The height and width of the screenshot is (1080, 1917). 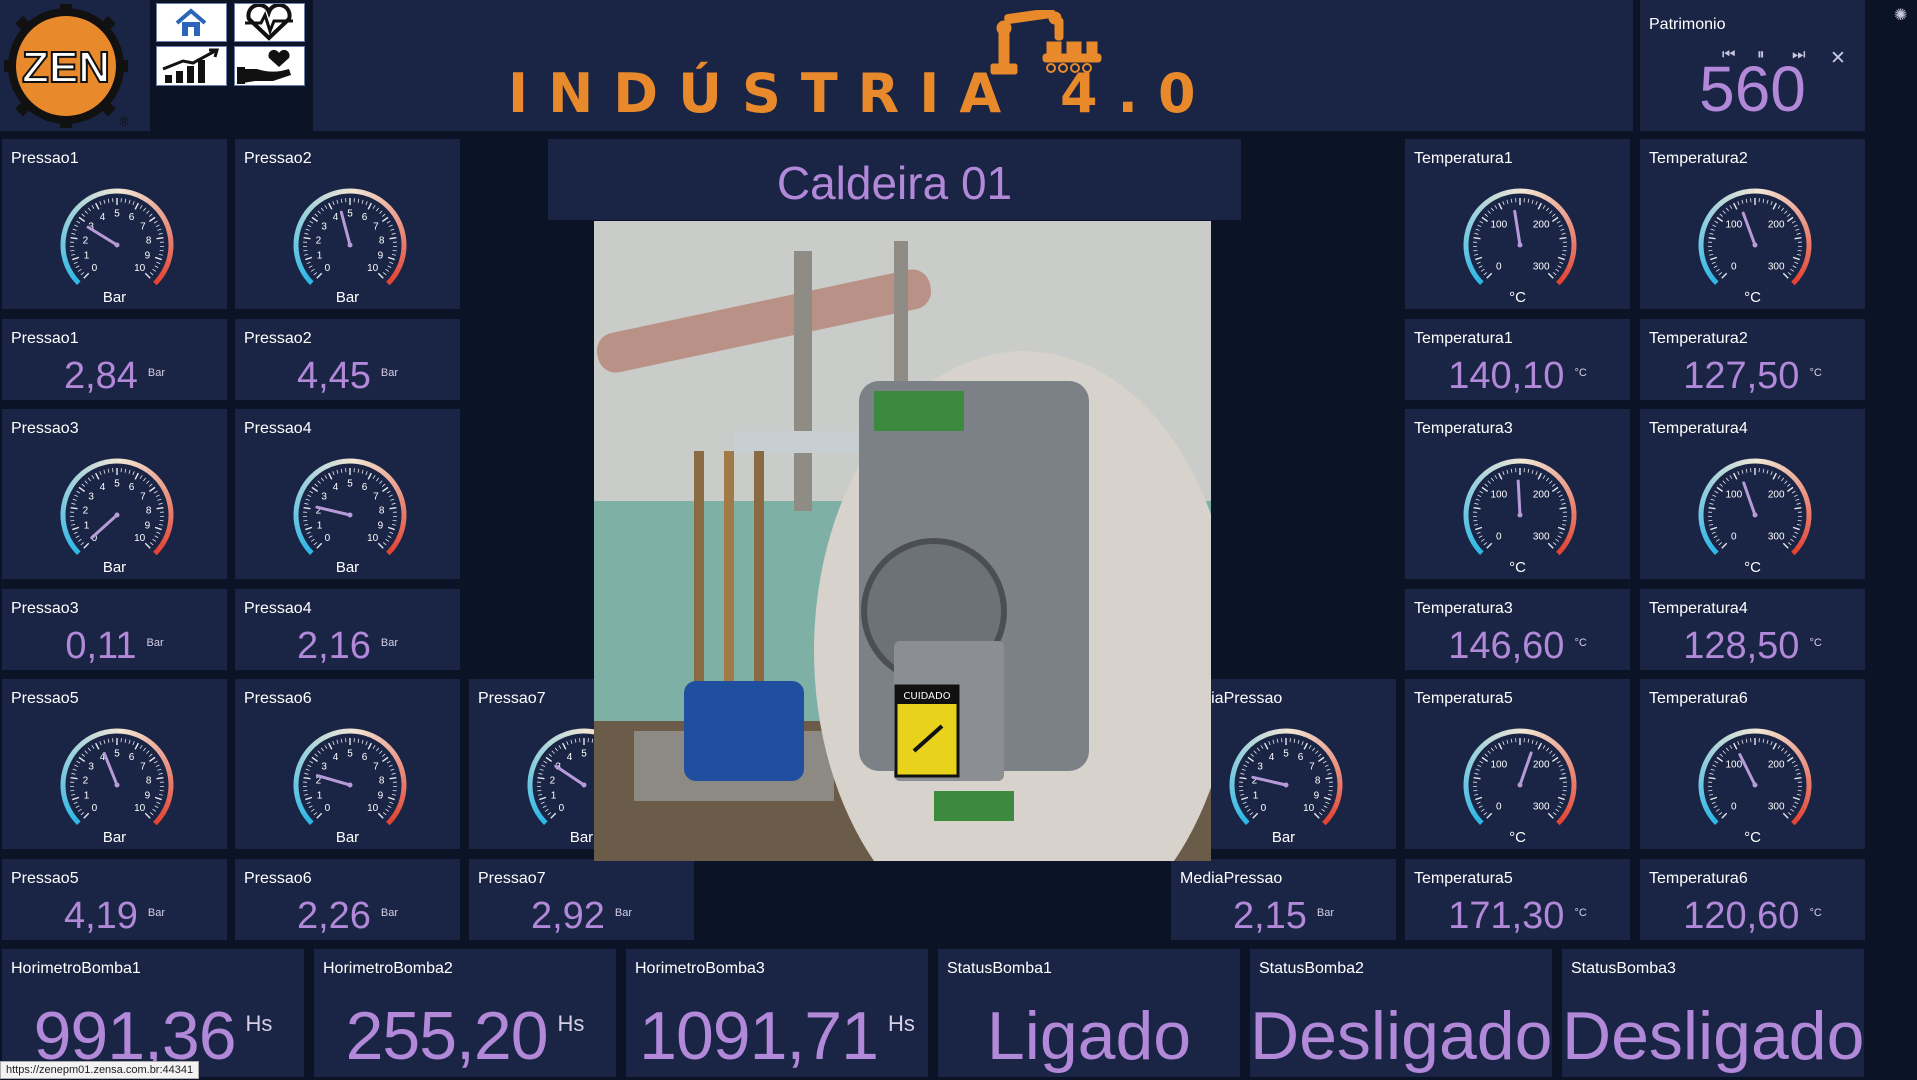 I want to click on growth-chart-button, so click(x=191, y=66).